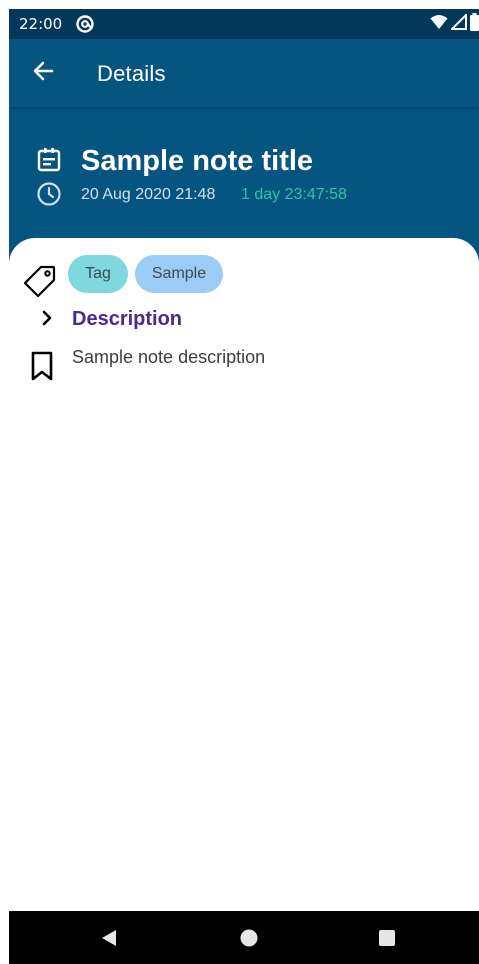  I want to click on nav-back-button, so click(109, 940).